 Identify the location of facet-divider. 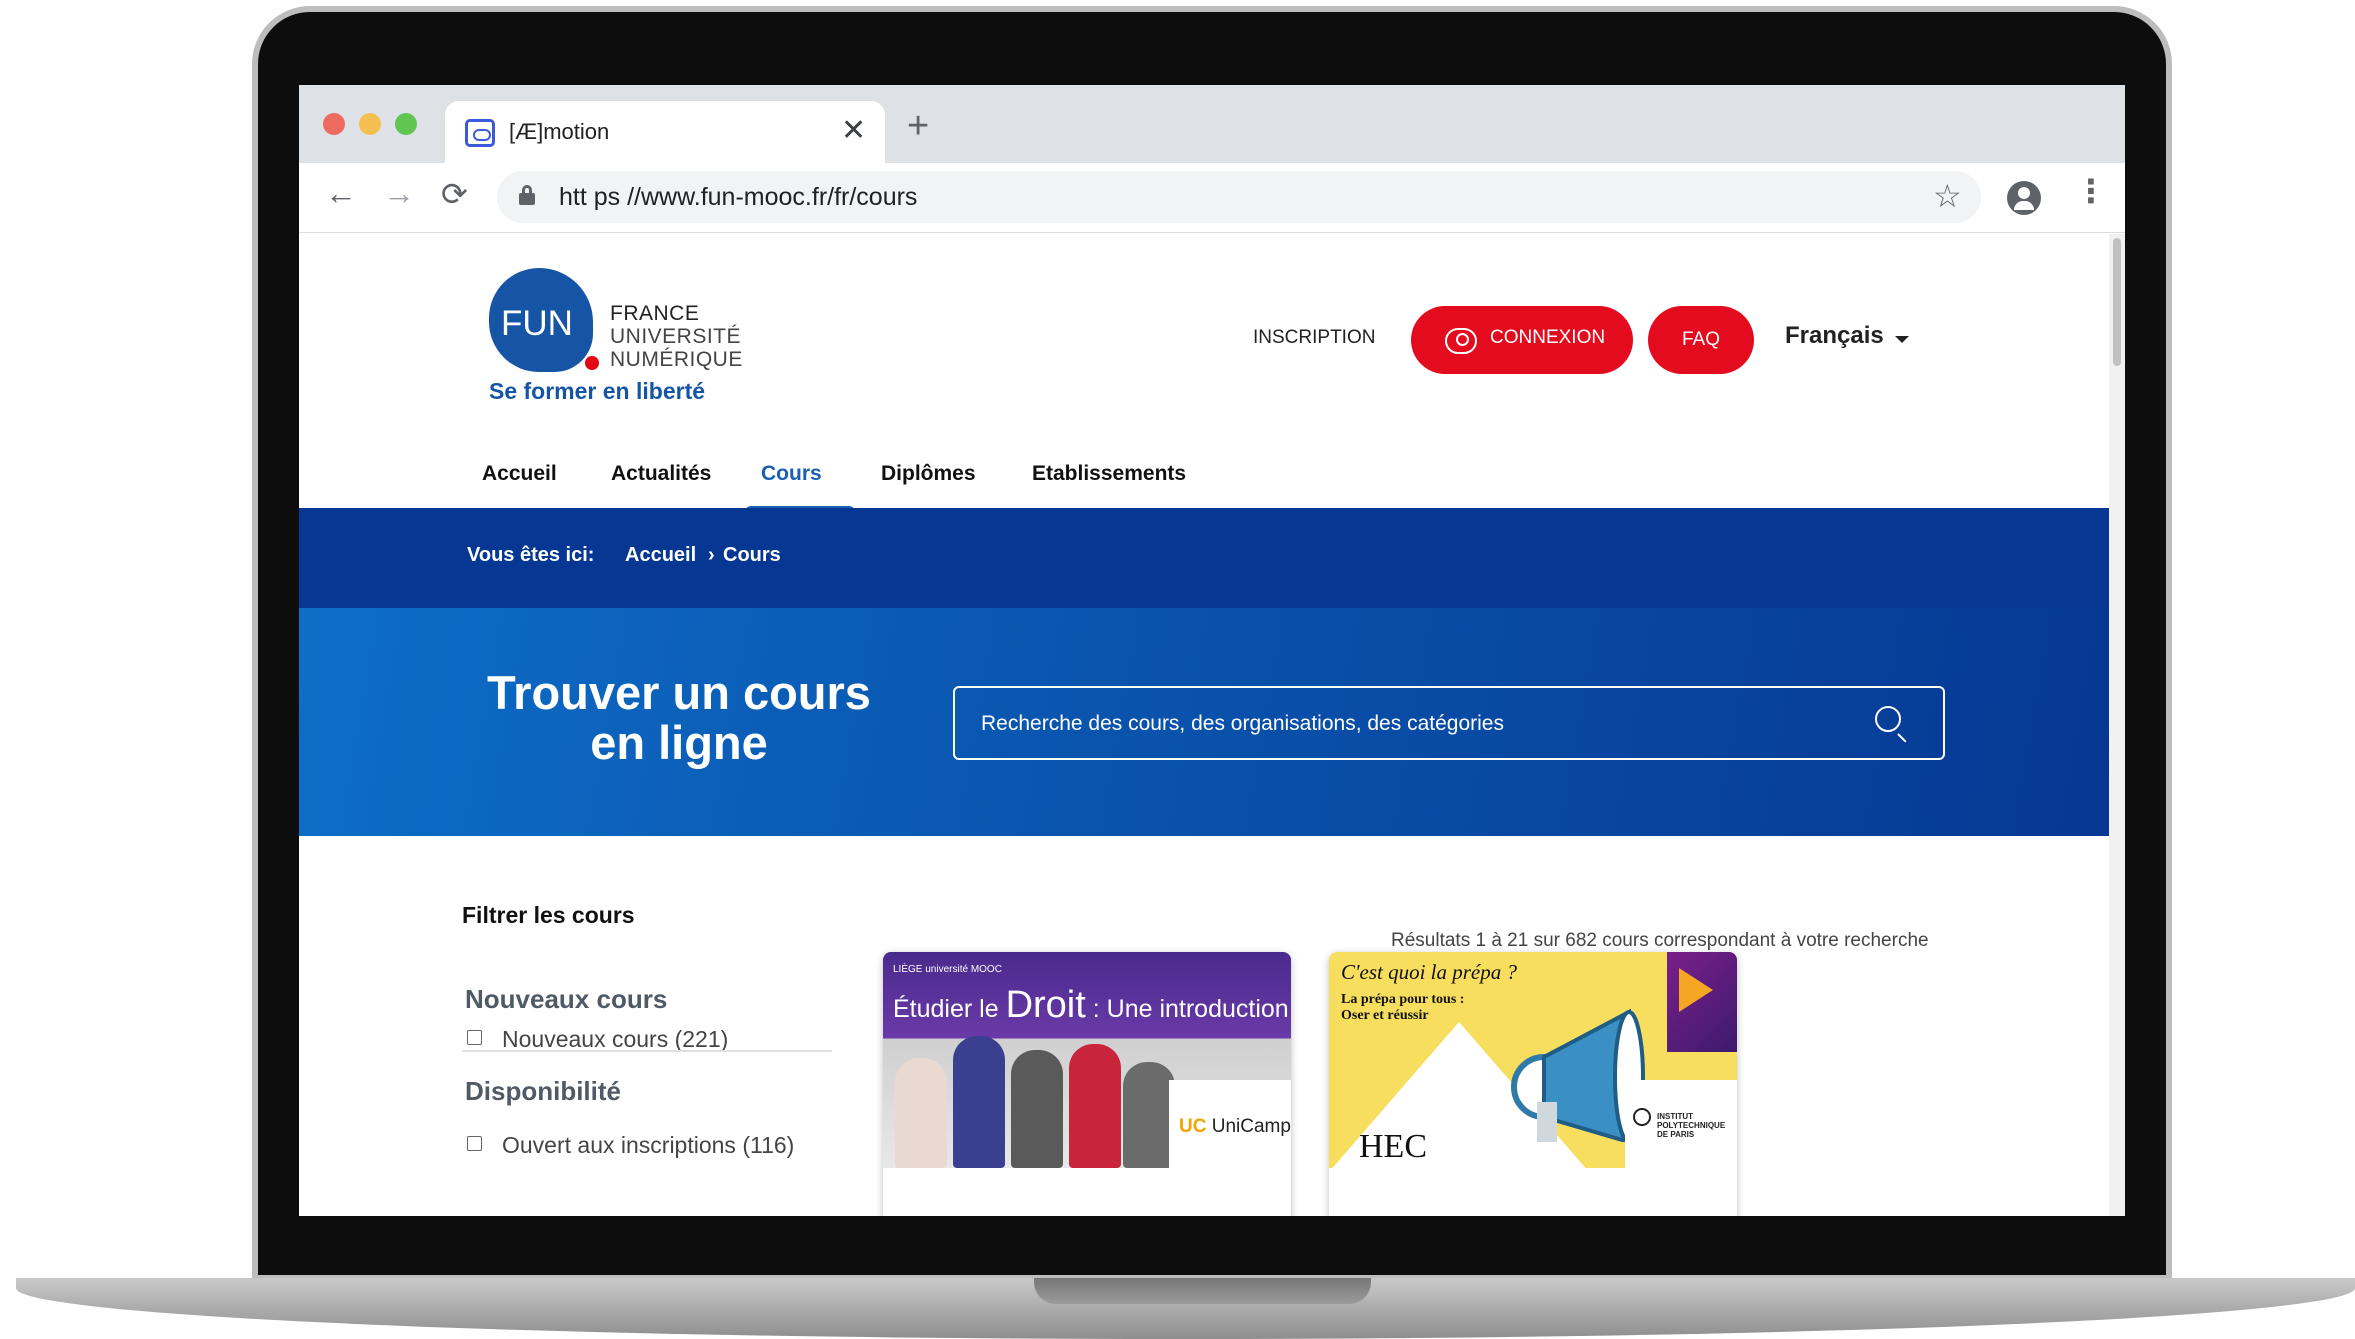
(647, 1051).